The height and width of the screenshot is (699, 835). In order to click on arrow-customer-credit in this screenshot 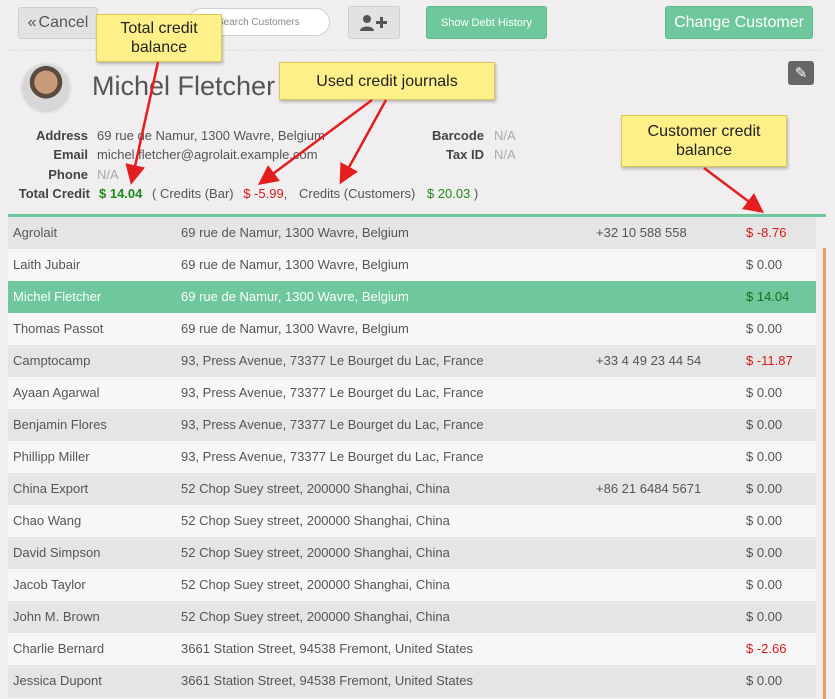, I will do `click(733, 190)`.